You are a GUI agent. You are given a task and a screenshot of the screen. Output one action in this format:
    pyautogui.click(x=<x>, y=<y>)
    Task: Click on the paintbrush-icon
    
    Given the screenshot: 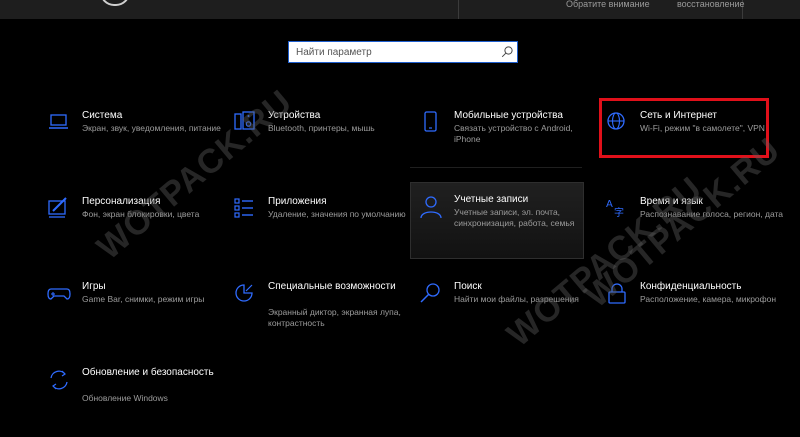 What is the action you would take?
    pyautogui.click(x=57, y=207)
    